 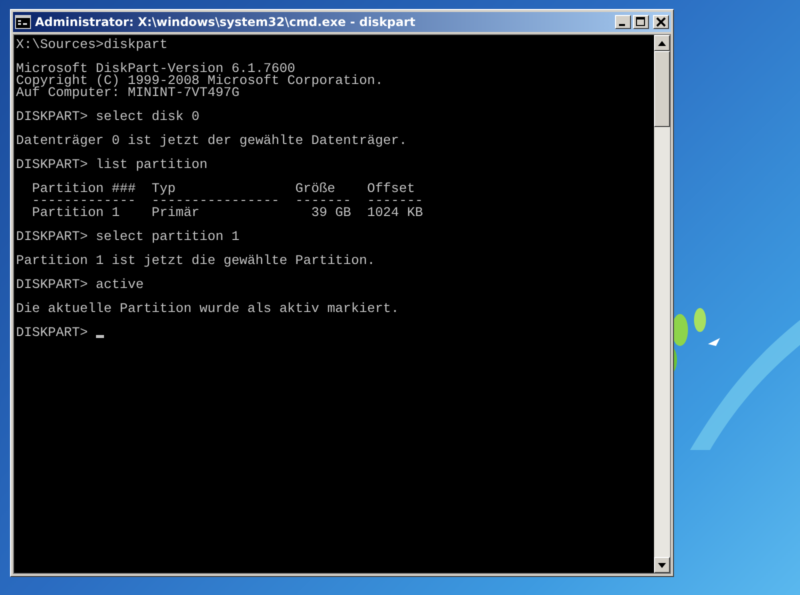 I want to click on console-line: DISKPART> list partition, so click(x=112, y=165).